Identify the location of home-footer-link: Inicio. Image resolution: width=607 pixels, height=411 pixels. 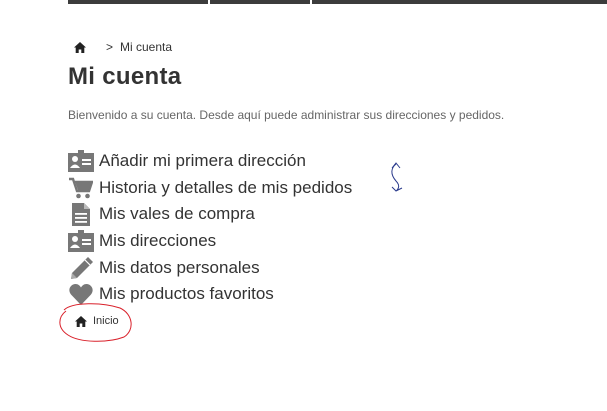
(97, 321).